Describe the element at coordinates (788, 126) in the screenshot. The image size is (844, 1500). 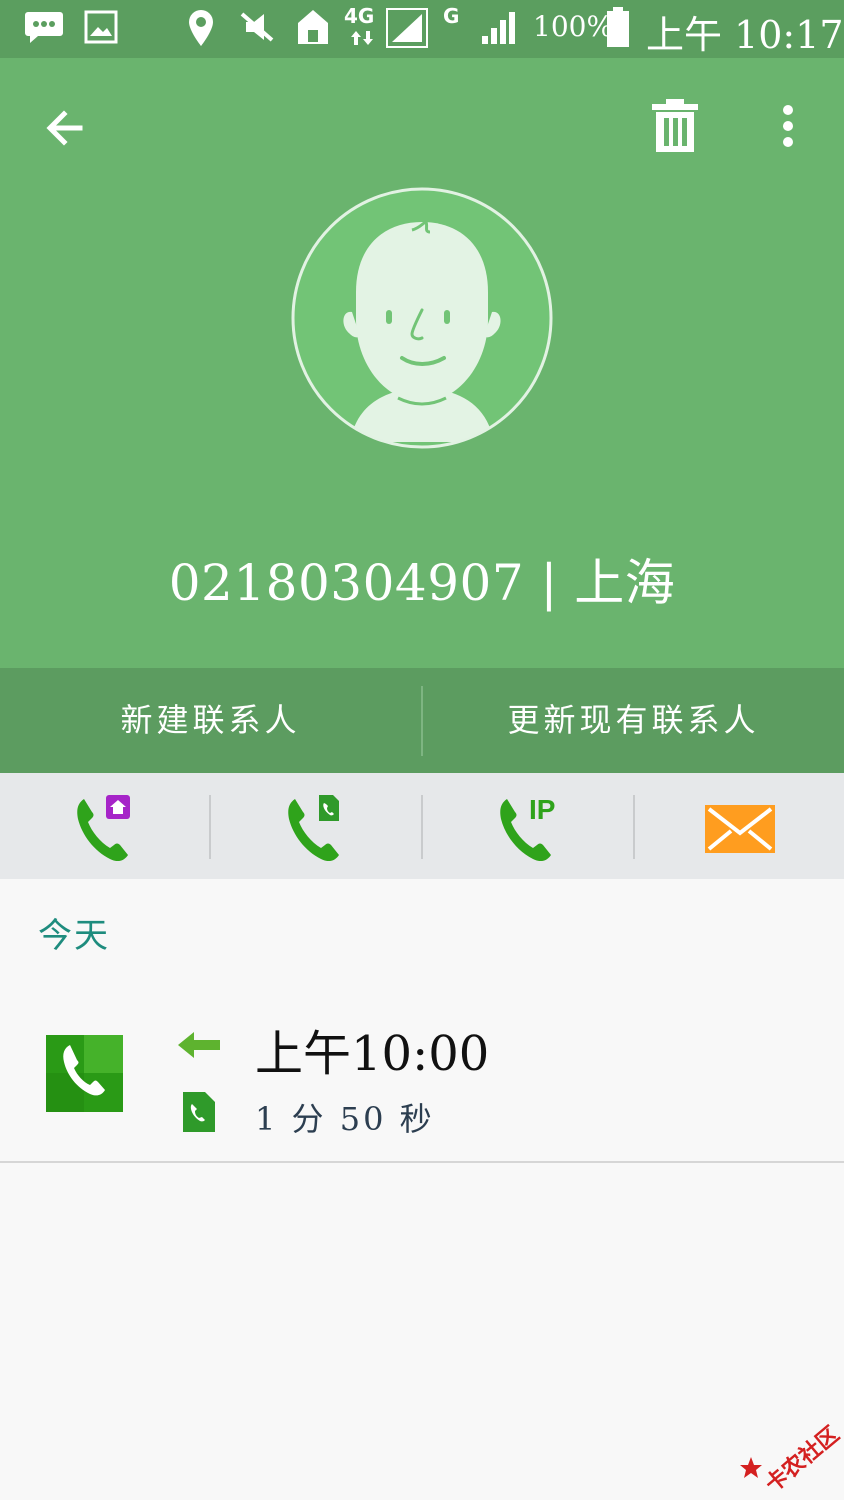
I see `more-vert-icon` at that location.